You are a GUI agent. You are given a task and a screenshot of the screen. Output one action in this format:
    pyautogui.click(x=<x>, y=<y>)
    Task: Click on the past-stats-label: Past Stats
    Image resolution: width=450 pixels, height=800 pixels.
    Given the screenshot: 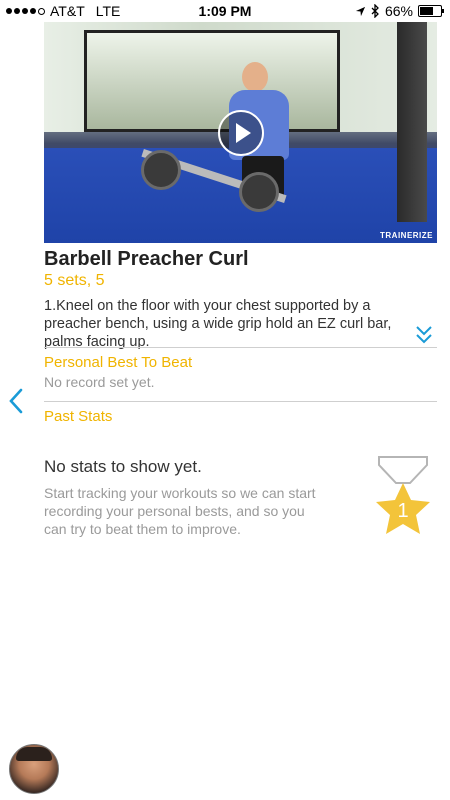 What is the action you would take?
    pyautogui.click(x=78, y=416)
    